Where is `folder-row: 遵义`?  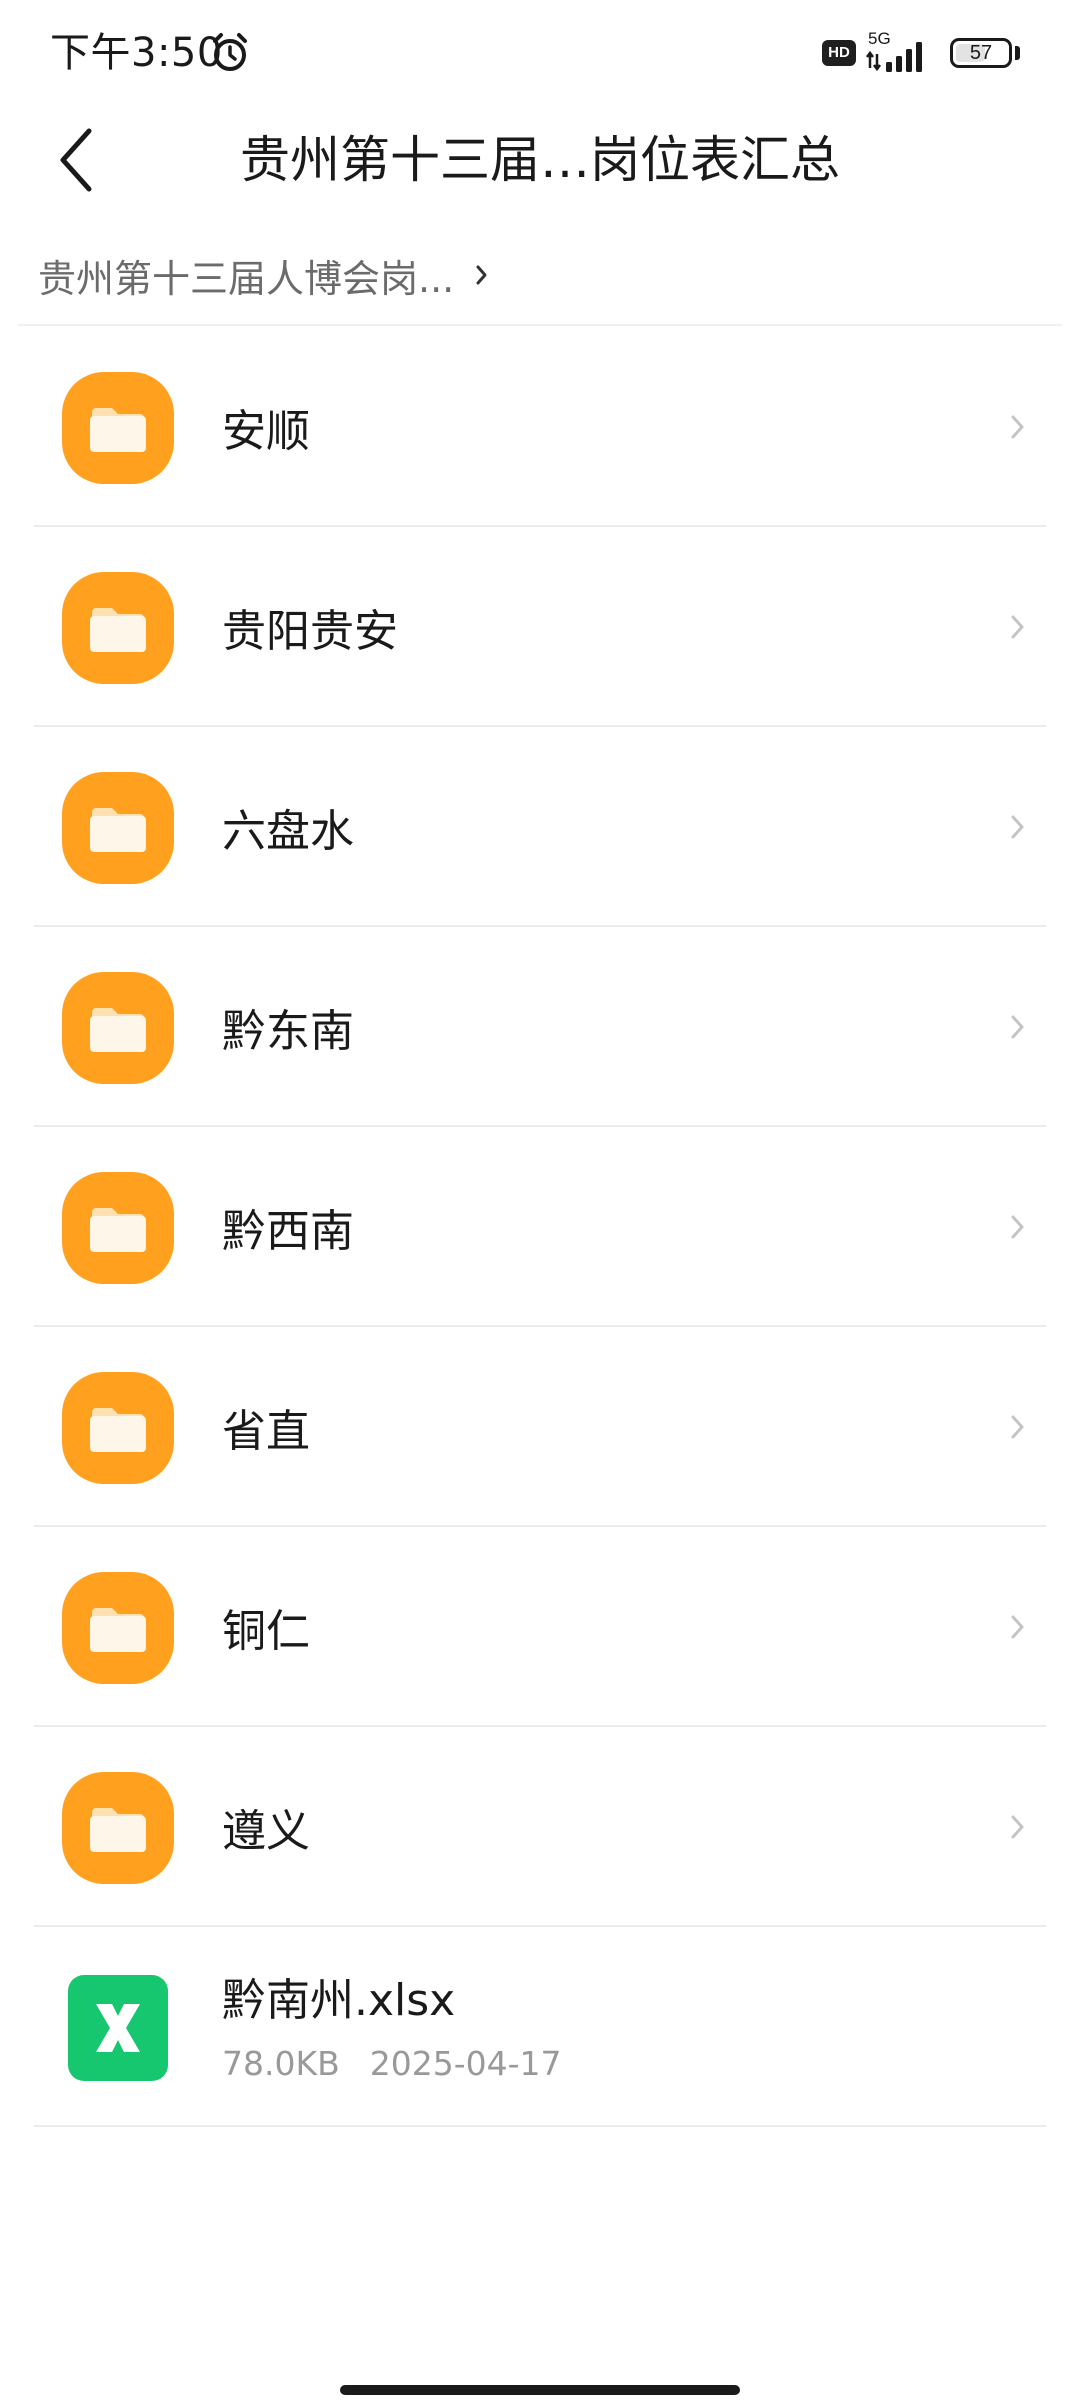
folder-row: 遵义 is located at coordinates (540, 1827).